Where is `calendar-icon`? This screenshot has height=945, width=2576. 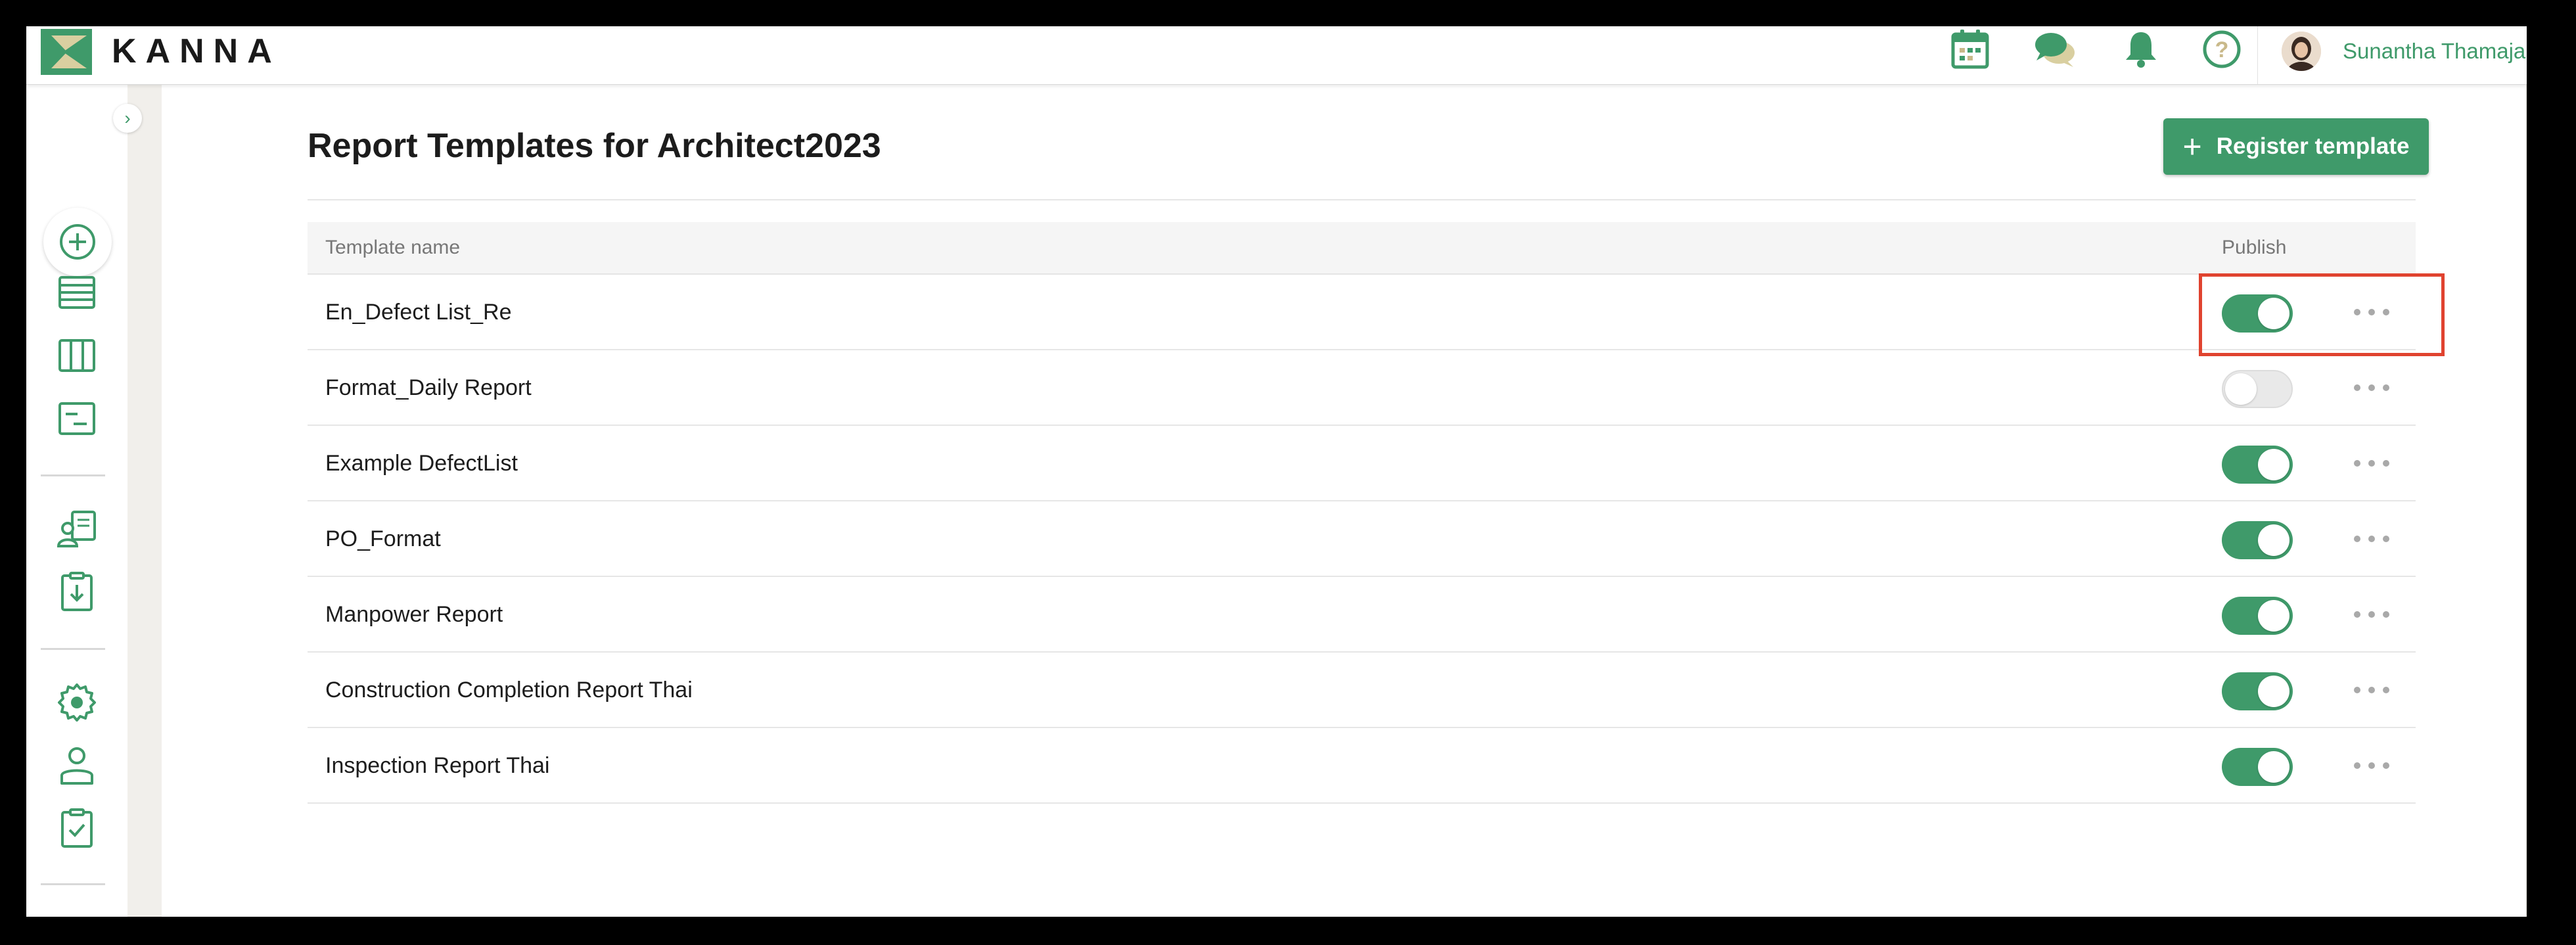
calendar-icon is located at coordinates (1970, 49).